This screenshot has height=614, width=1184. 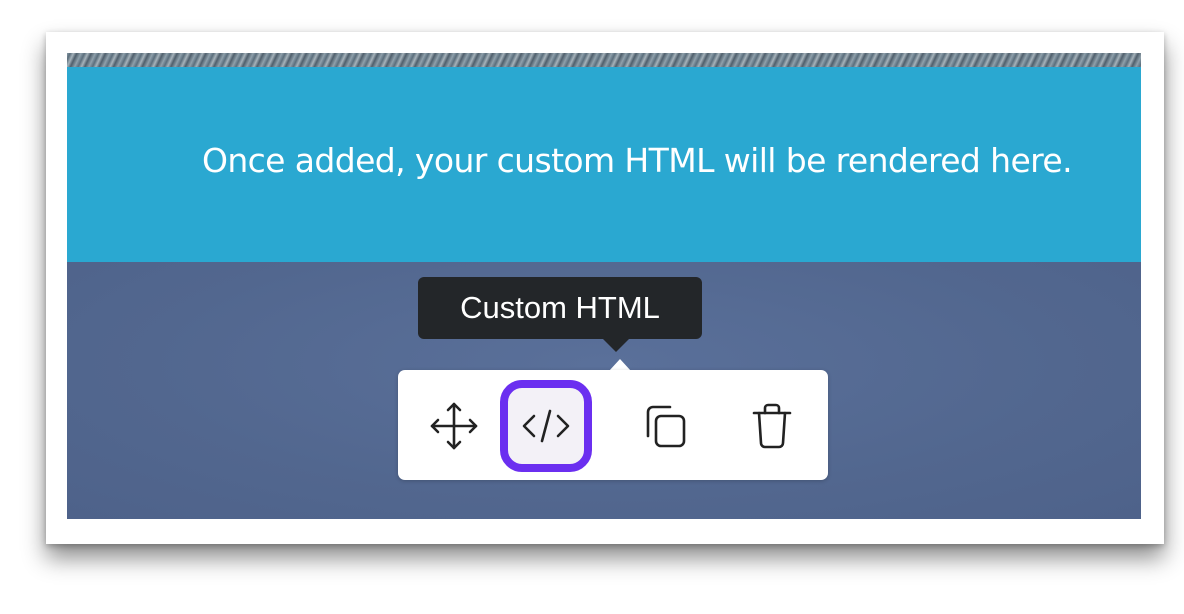 I want to click on code-icon, so click(x=546, y=426).